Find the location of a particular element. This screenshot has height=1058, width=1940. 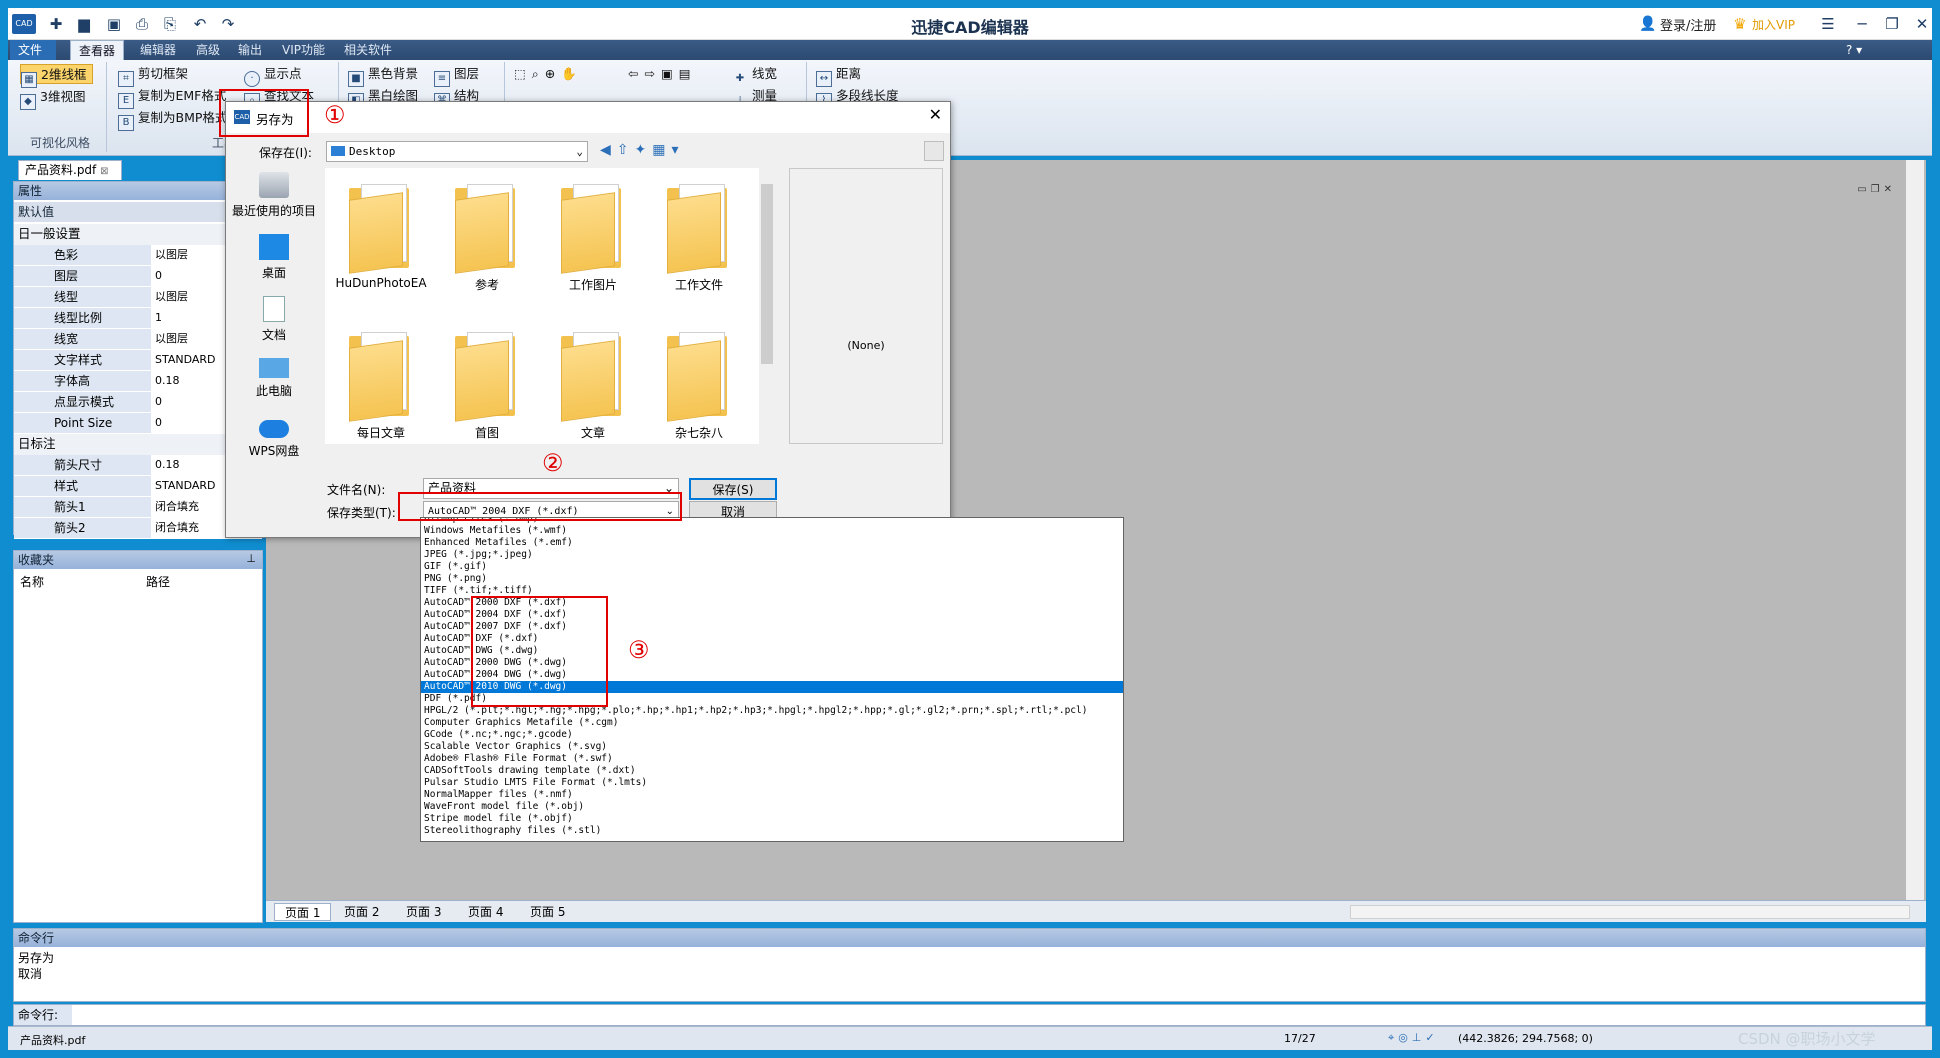

file-type-option: Windows Metafiles (*.wmf) is located at coordinates (772, 531).